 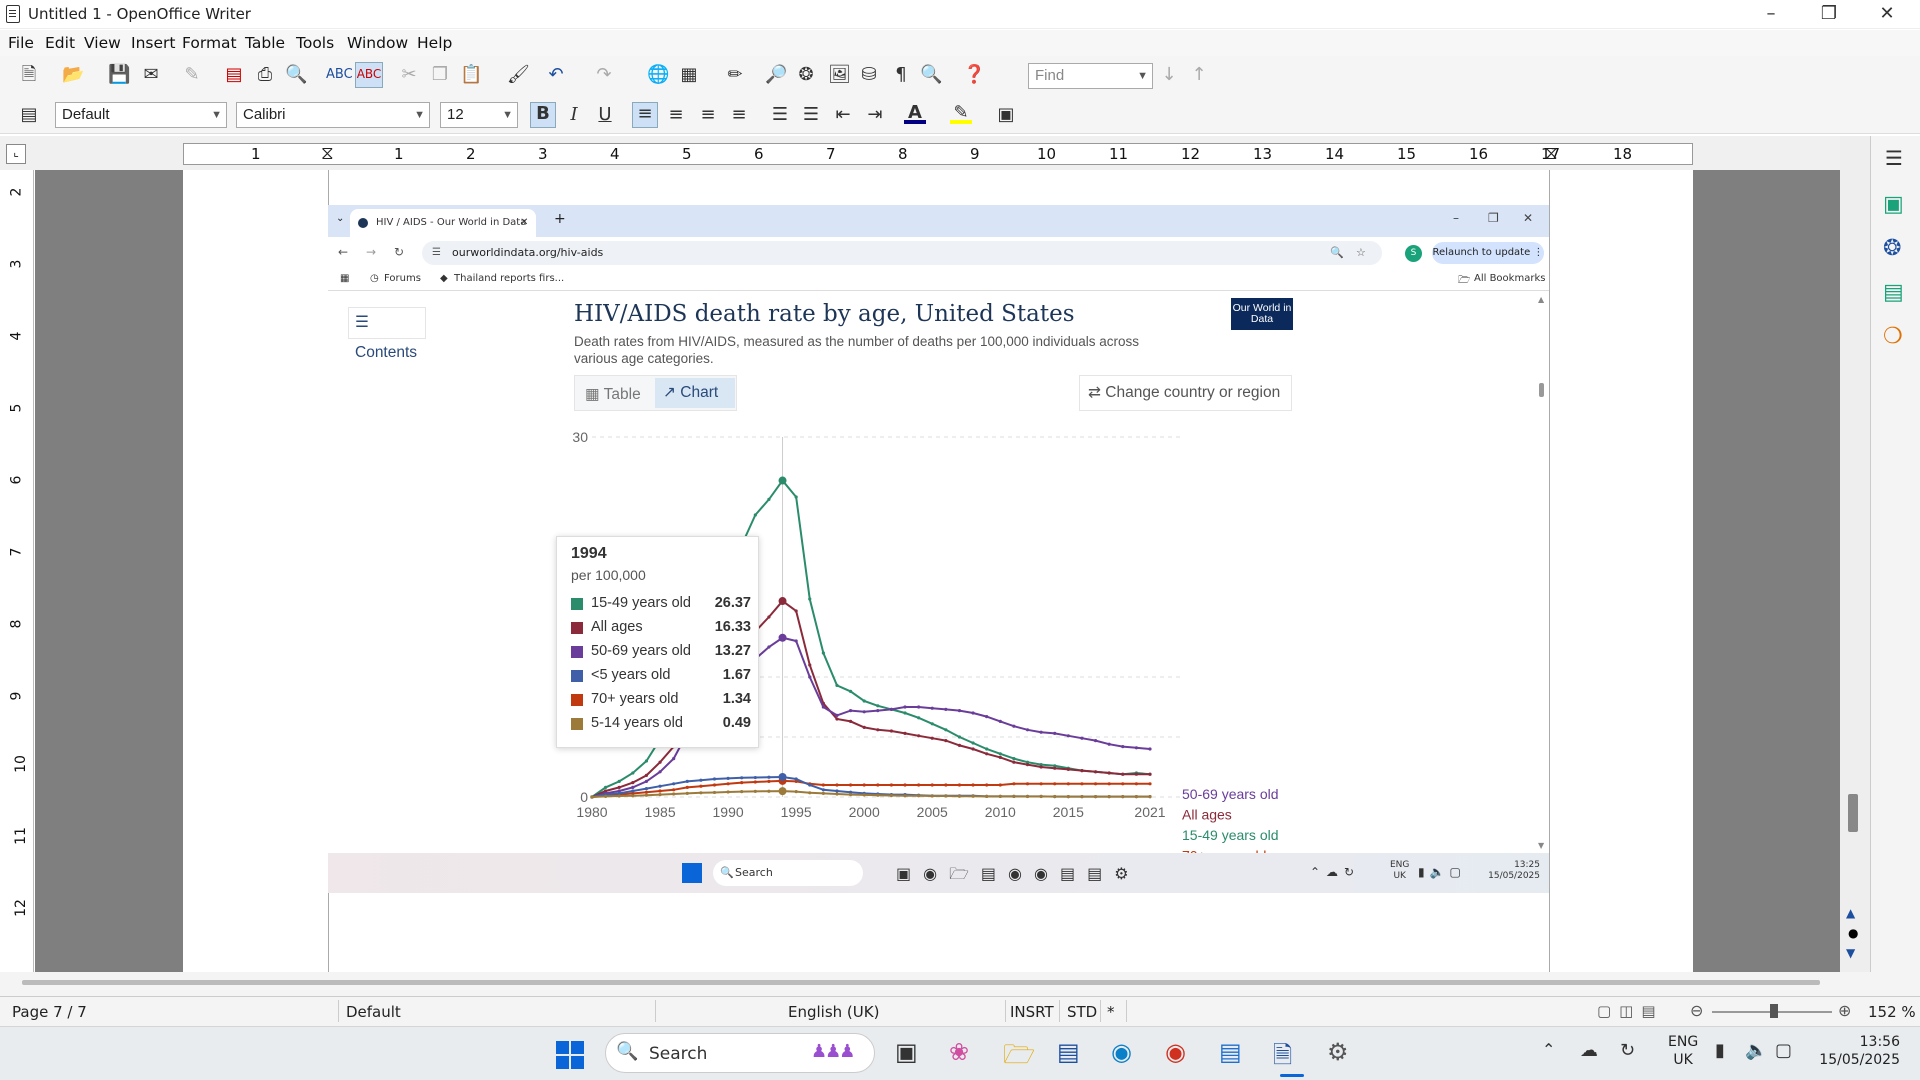 I want to click on find-previous-icon: ↑, so click(x=1199, y=75).